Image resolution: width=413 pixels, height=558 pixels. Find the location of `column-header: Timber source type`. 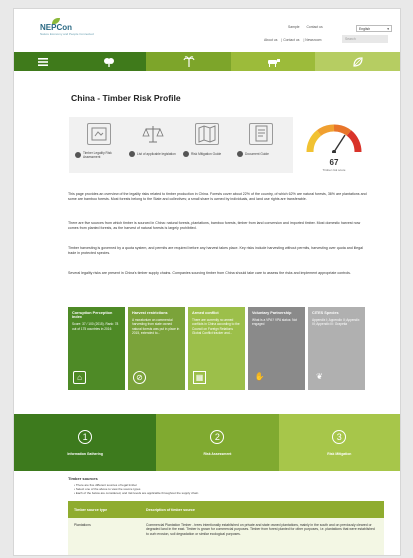

column-header: Timber source type is located at coordinates (91, 509).